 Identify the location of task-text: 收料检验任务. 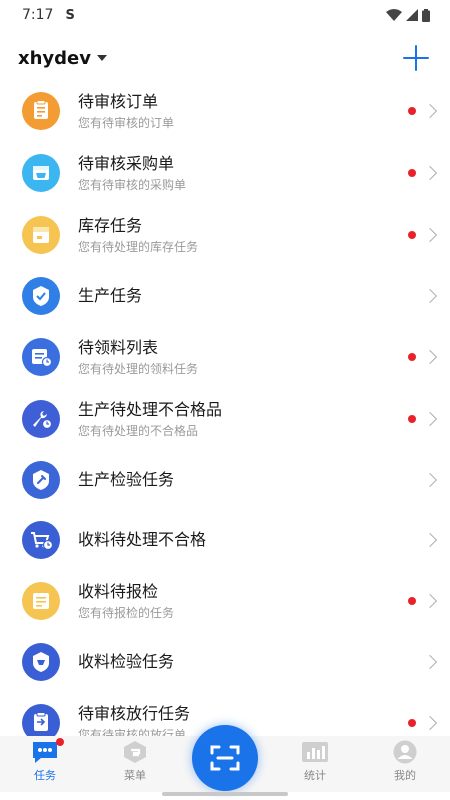
(126, 662).